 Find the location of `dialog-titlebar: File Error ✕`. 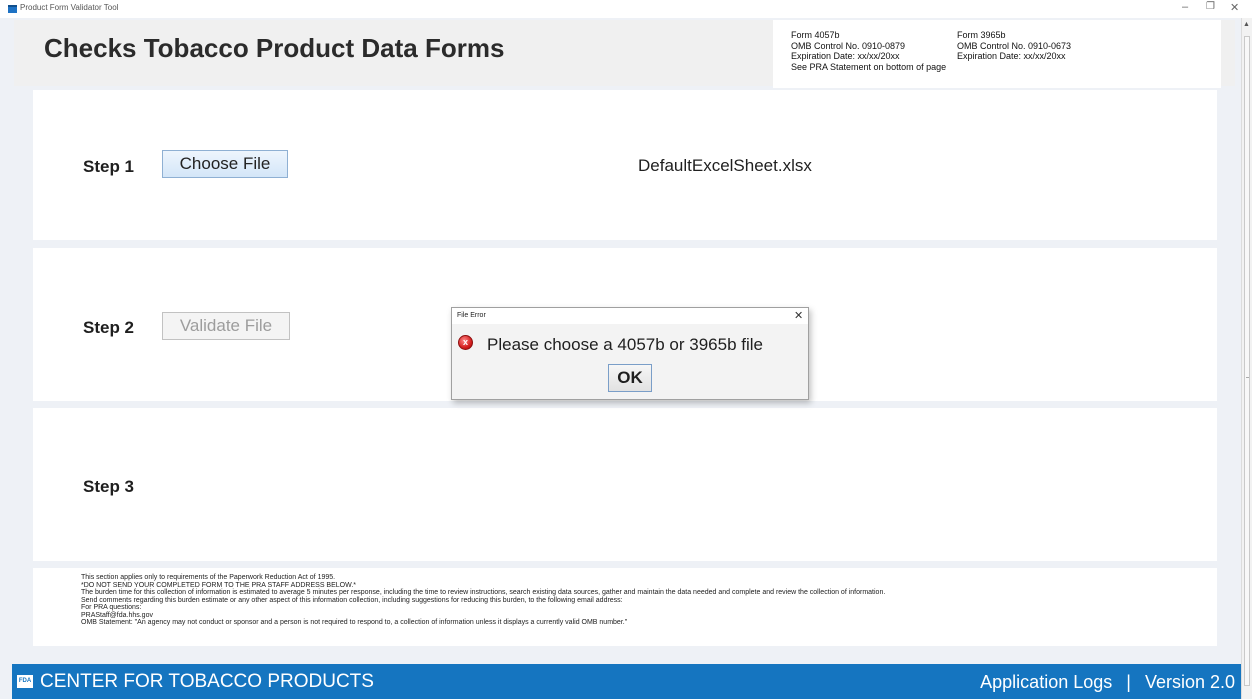

dialog-titlebar: File Error ✕ is located at coordinates (630, 316).